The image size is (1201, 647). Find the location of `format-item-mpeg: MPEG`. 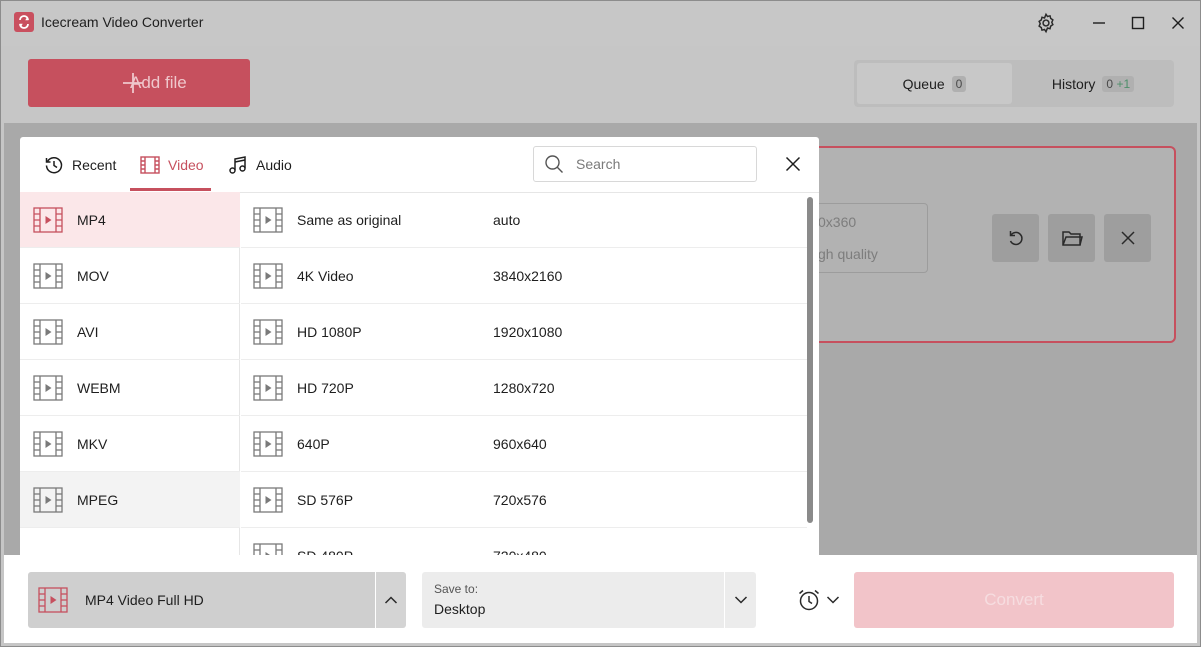

format-item-mpeg: MPEG is located at coordinates (130, 500).